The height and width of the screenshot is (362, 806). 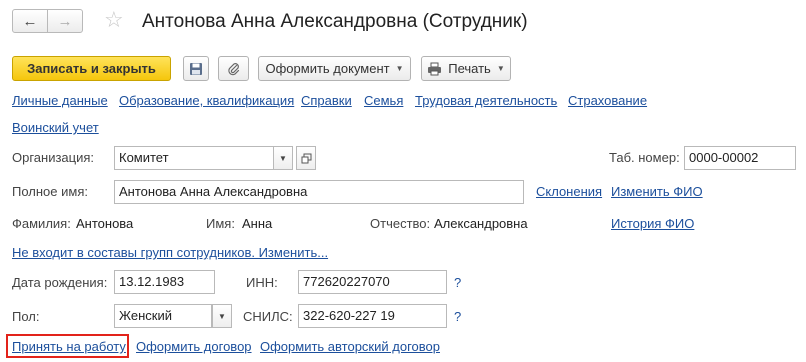 I want to click on print-dropdown: Печать ▼, so click(x=466, y=68).